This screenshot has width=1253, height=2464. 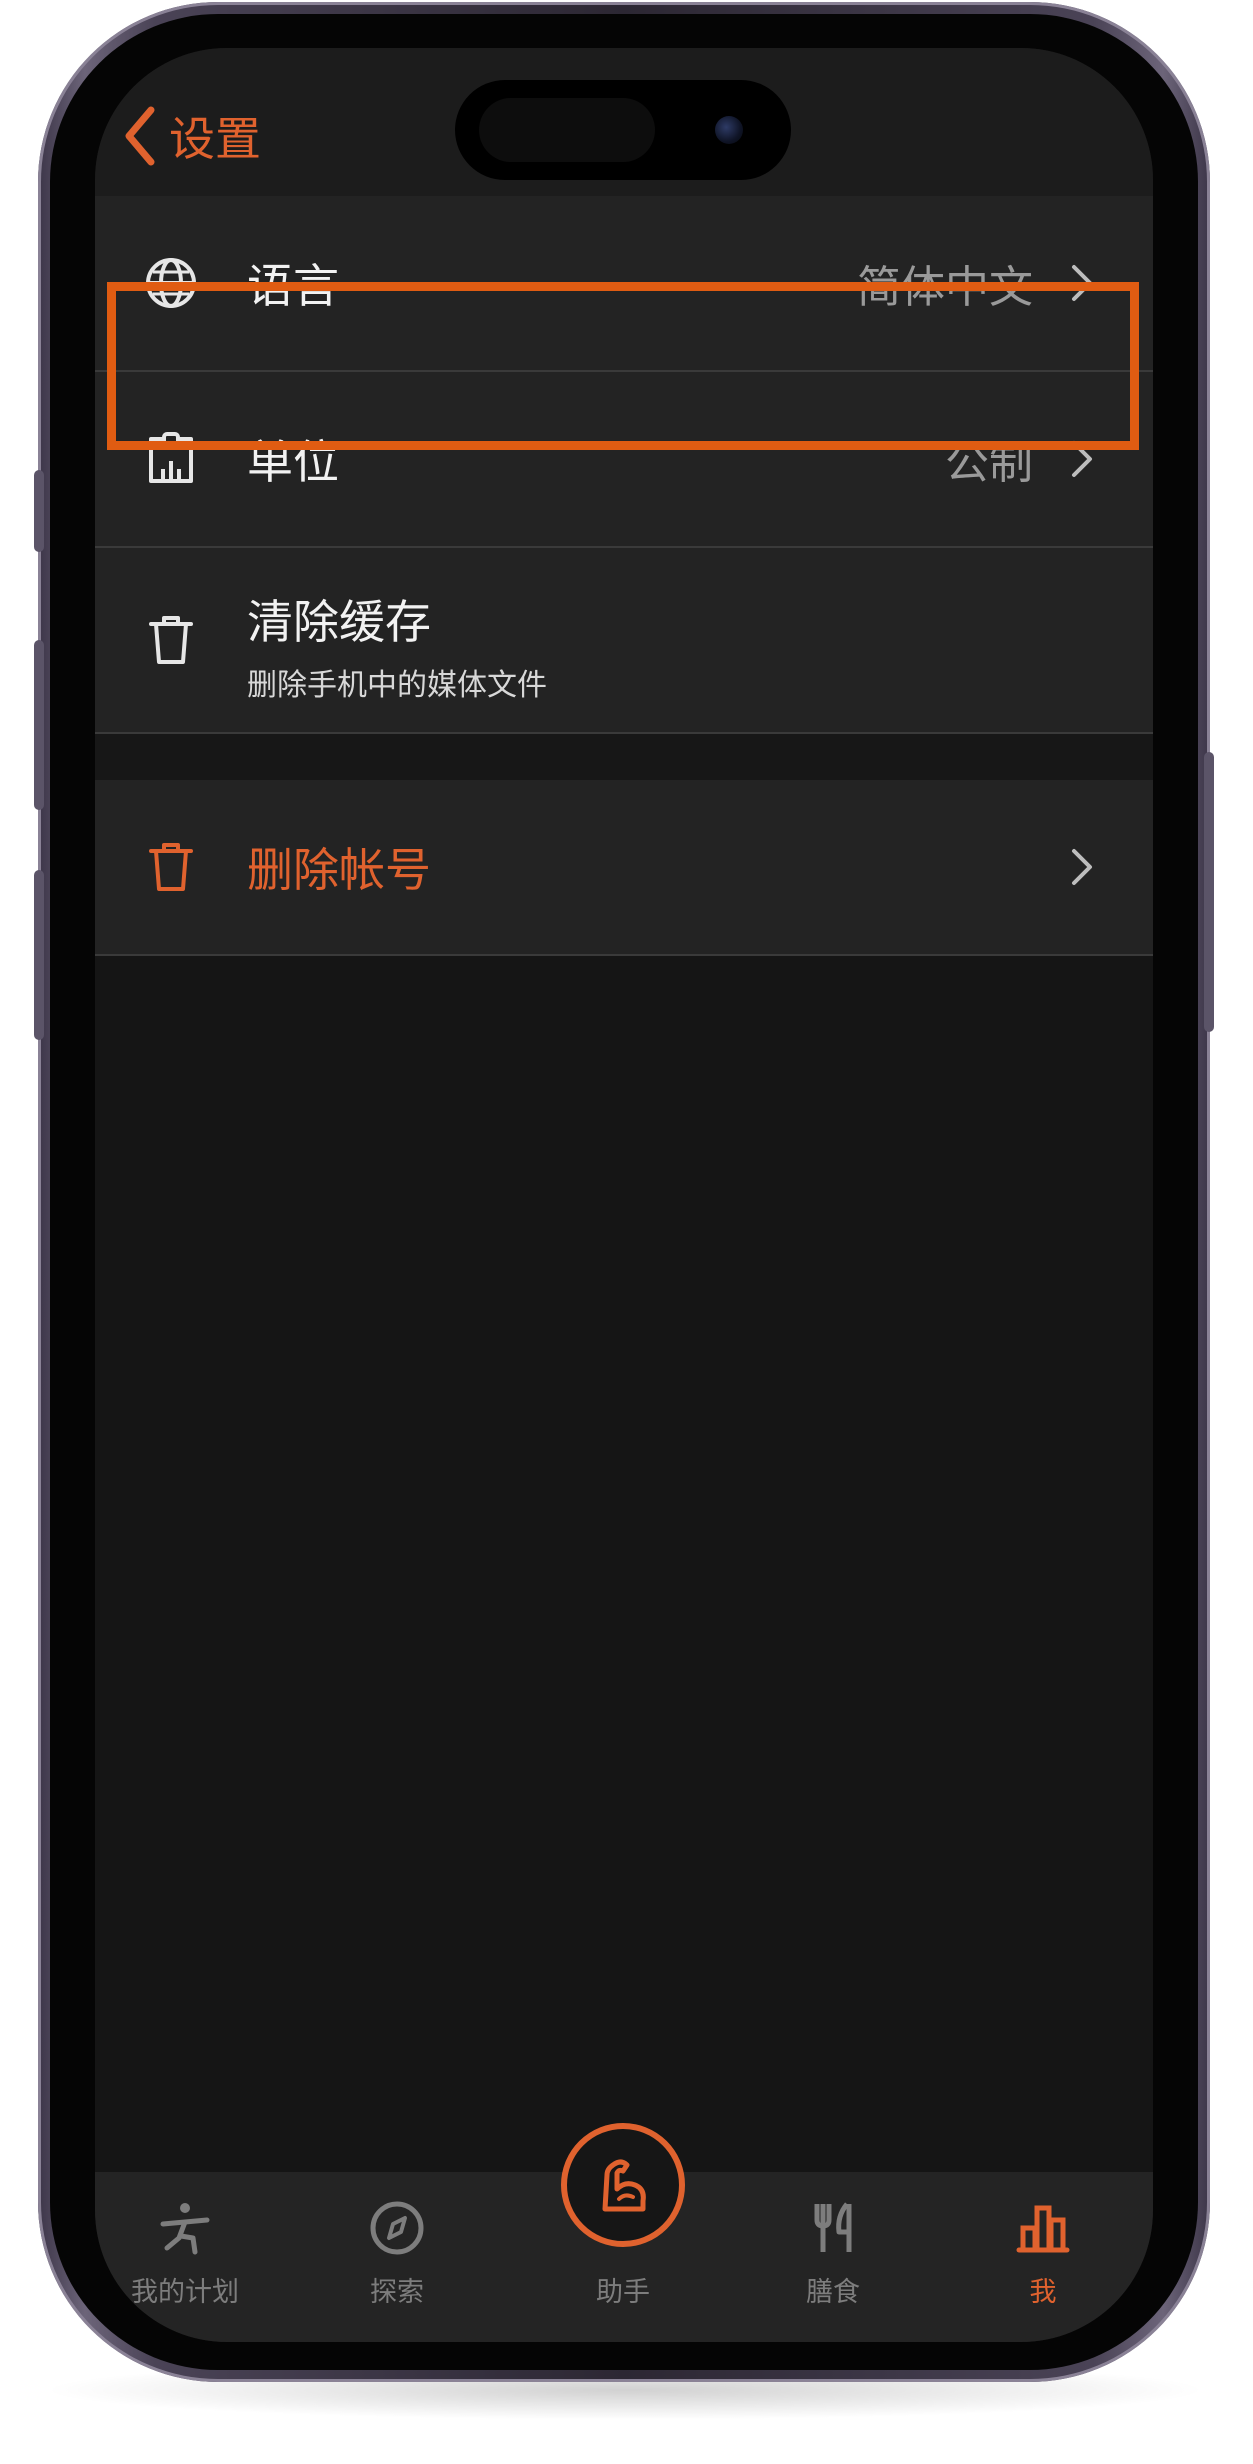 I want to click on power-button, so click(x=1209, y=892).